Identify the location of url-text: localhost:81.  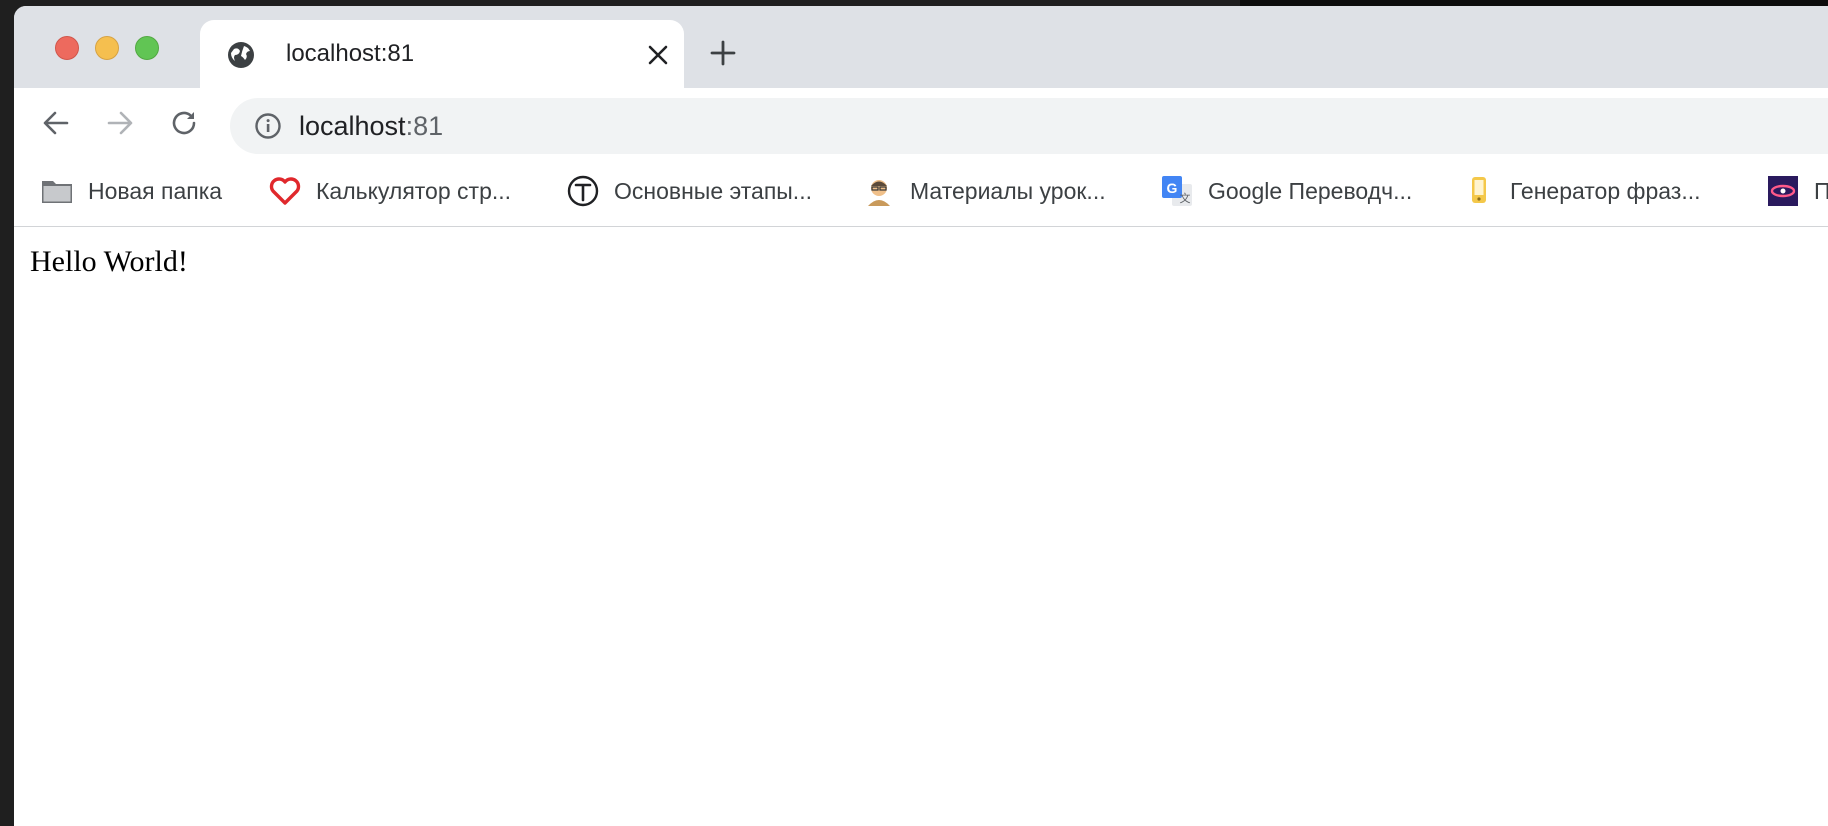
(371, 126).